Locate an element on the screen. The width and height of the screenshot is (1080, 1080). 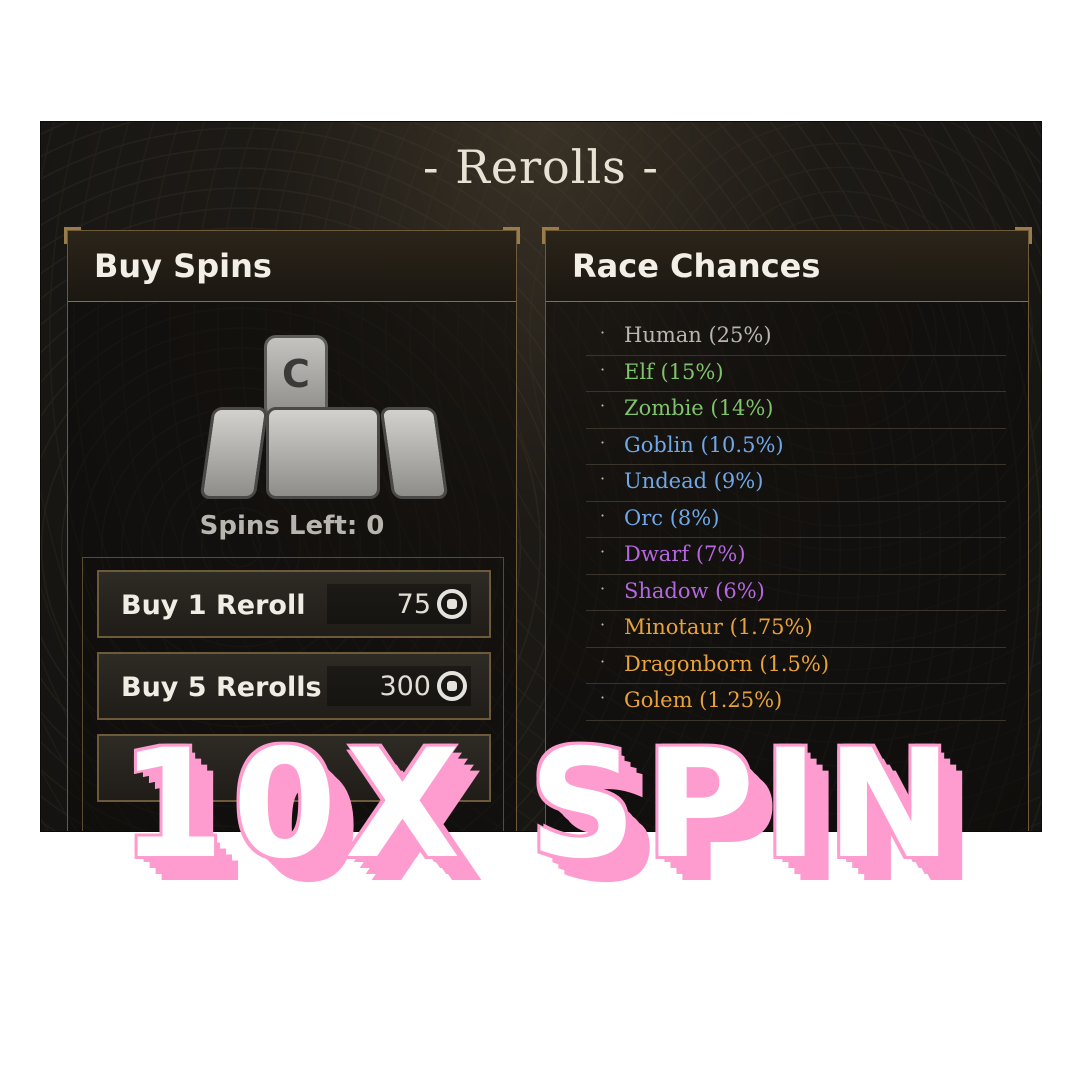
race-chance-text: Shadow (6%) is located at coordinates (694, 590).